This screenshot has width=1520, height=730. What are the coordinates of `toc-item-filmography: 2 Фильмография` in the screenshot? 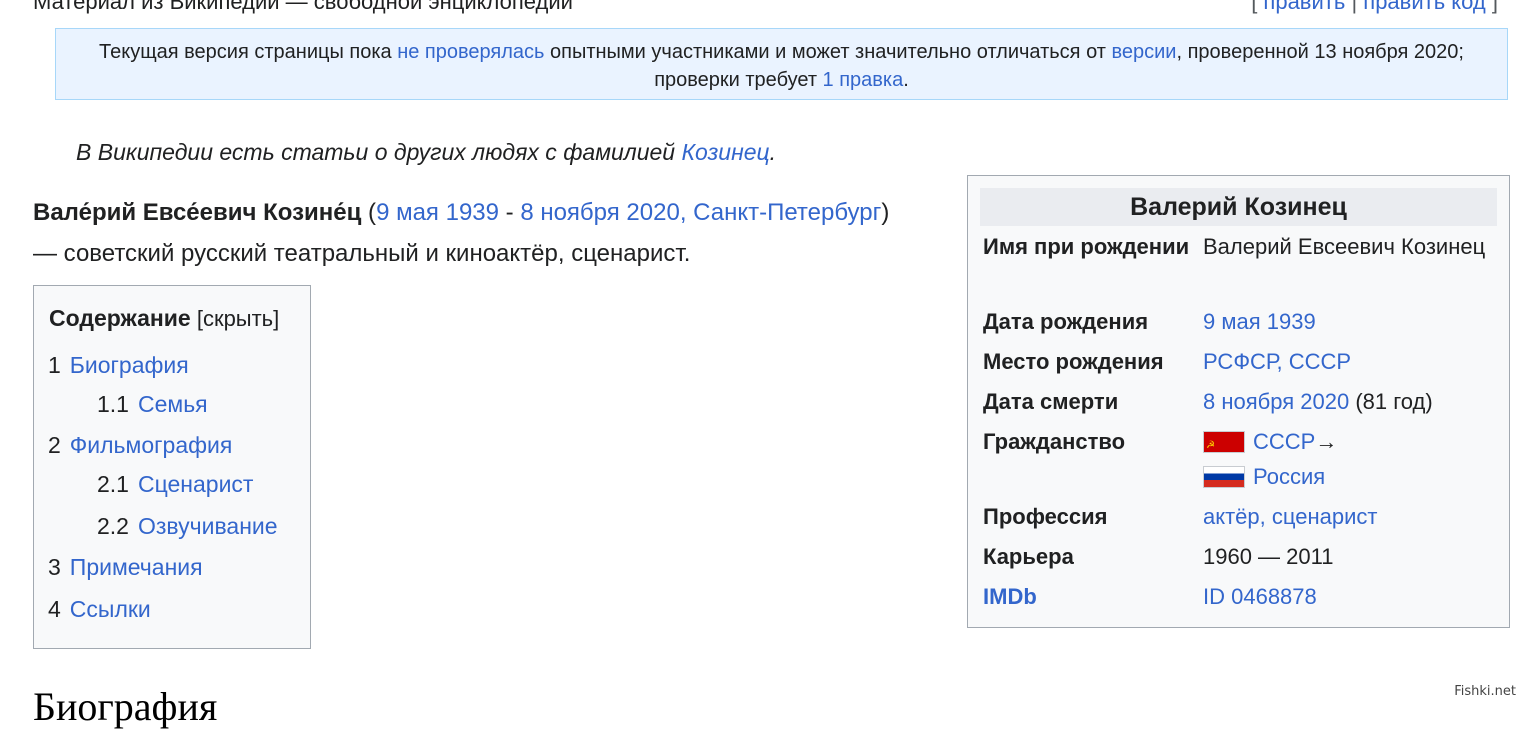 It's located at (140, 445).